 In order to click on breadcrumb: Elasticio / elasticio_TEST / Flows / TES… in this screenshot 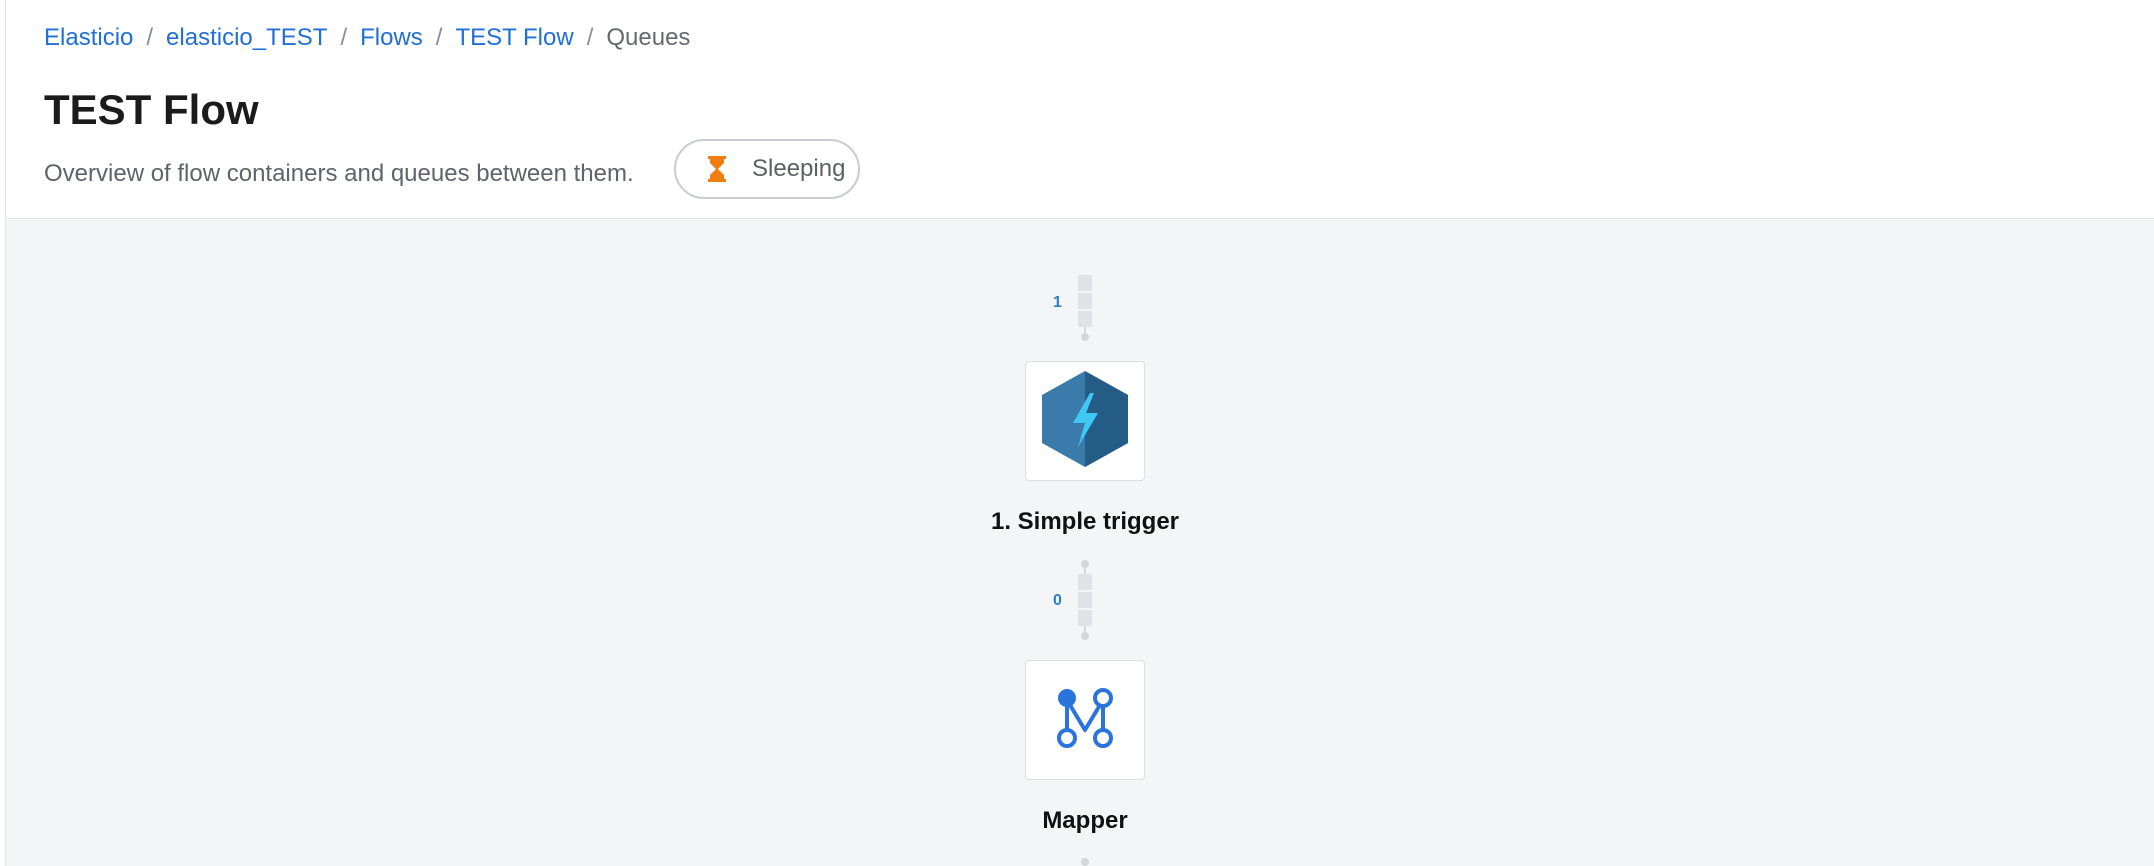, I will do `click(367, 38)`.